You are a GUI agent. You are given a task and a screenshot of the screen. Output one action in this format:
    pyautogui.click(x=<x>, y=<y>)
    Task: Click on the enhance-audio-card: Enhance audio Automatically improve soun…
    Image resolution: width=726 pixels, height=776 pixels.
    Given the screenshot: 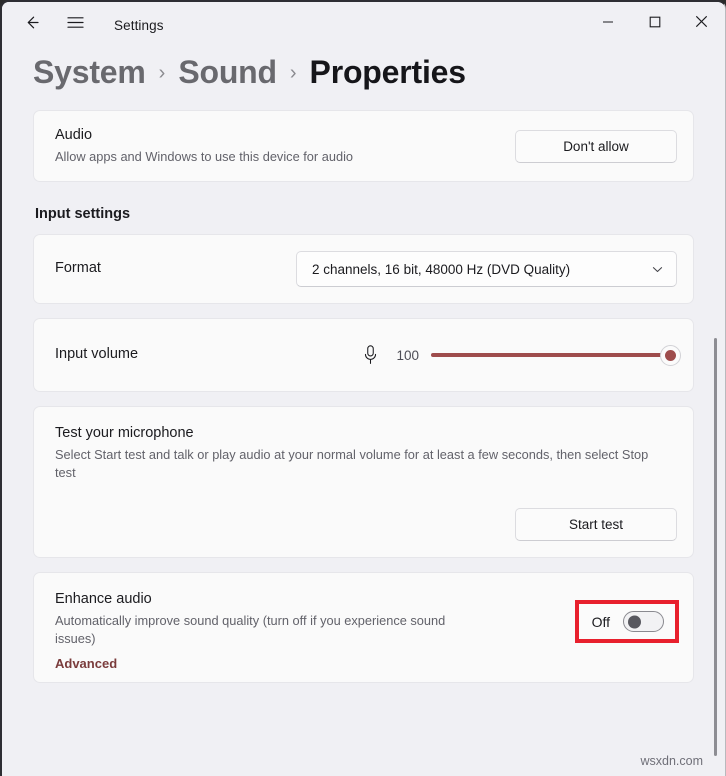 What is the action you would take?
    pyautogui.click(x=363, y=627)
    